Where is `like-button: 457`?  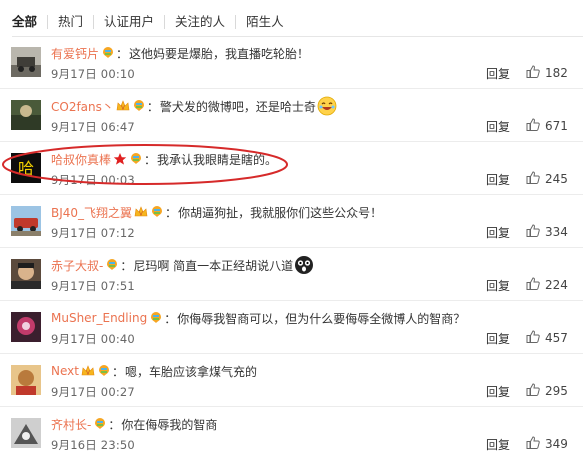
like-button: 457 is located at coordinates (547, 338).